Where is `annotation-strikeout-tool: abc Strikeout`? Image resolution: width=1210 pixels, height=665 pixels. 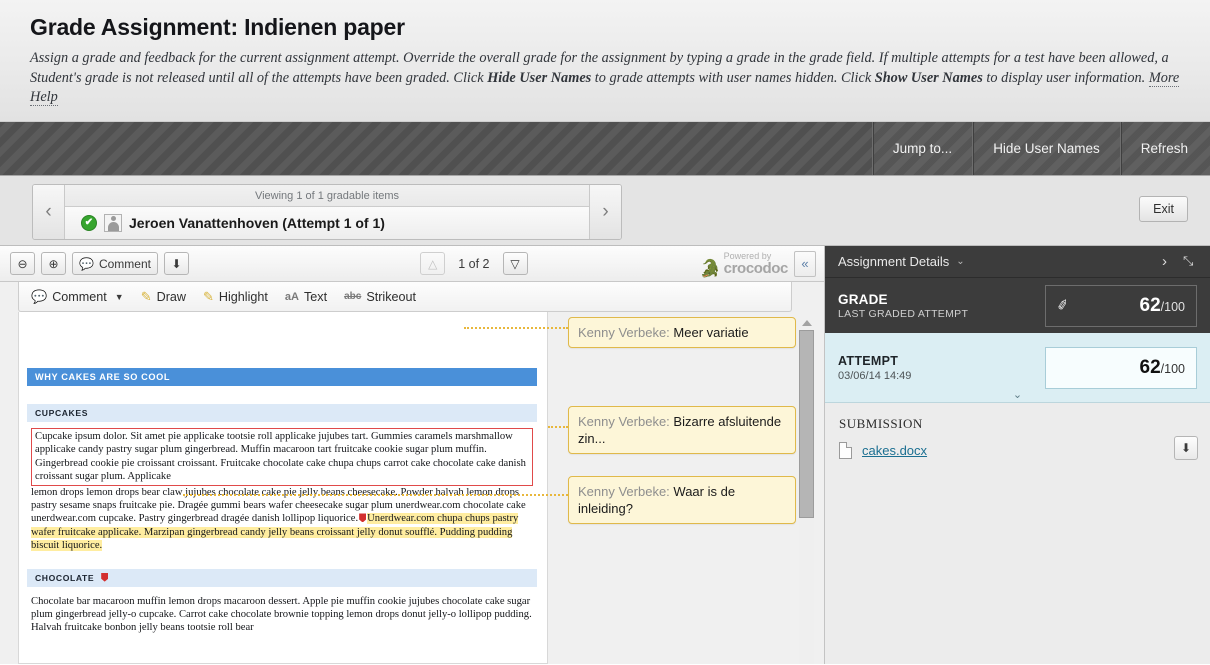
annotation-strikeout-tool: abc Strikeout is located at coordinates (380, 297).